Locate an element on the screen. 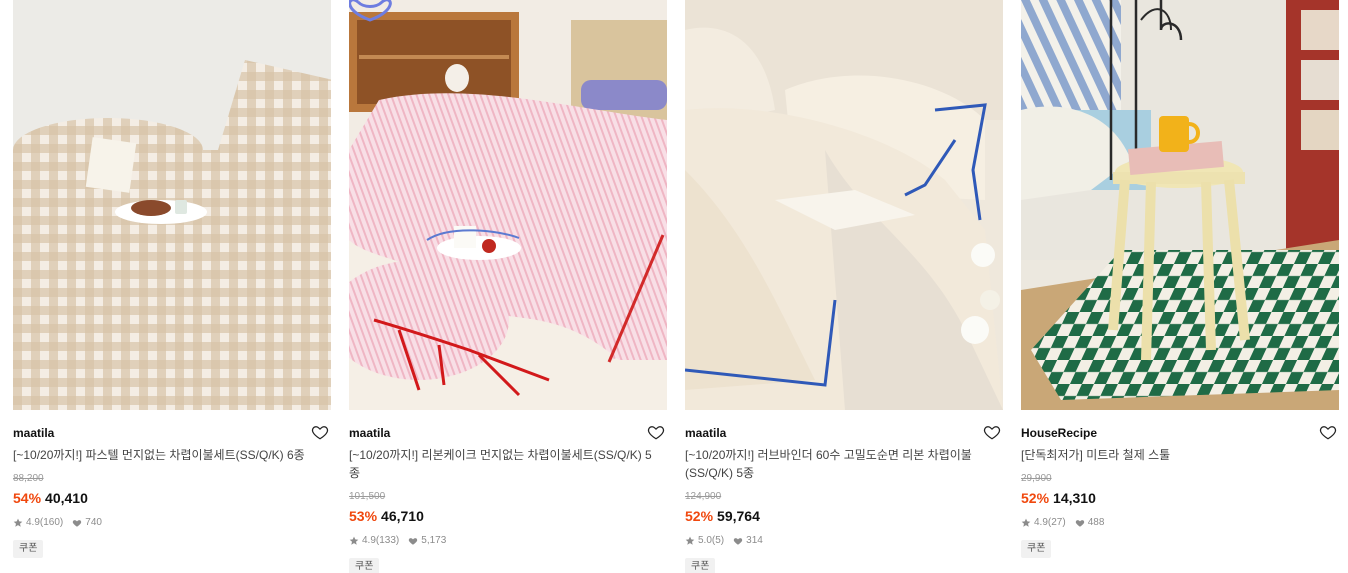 The height and width of the screenshot is (573, 1348). sale-price: 14,310 is located at coordinates (1074, 498).